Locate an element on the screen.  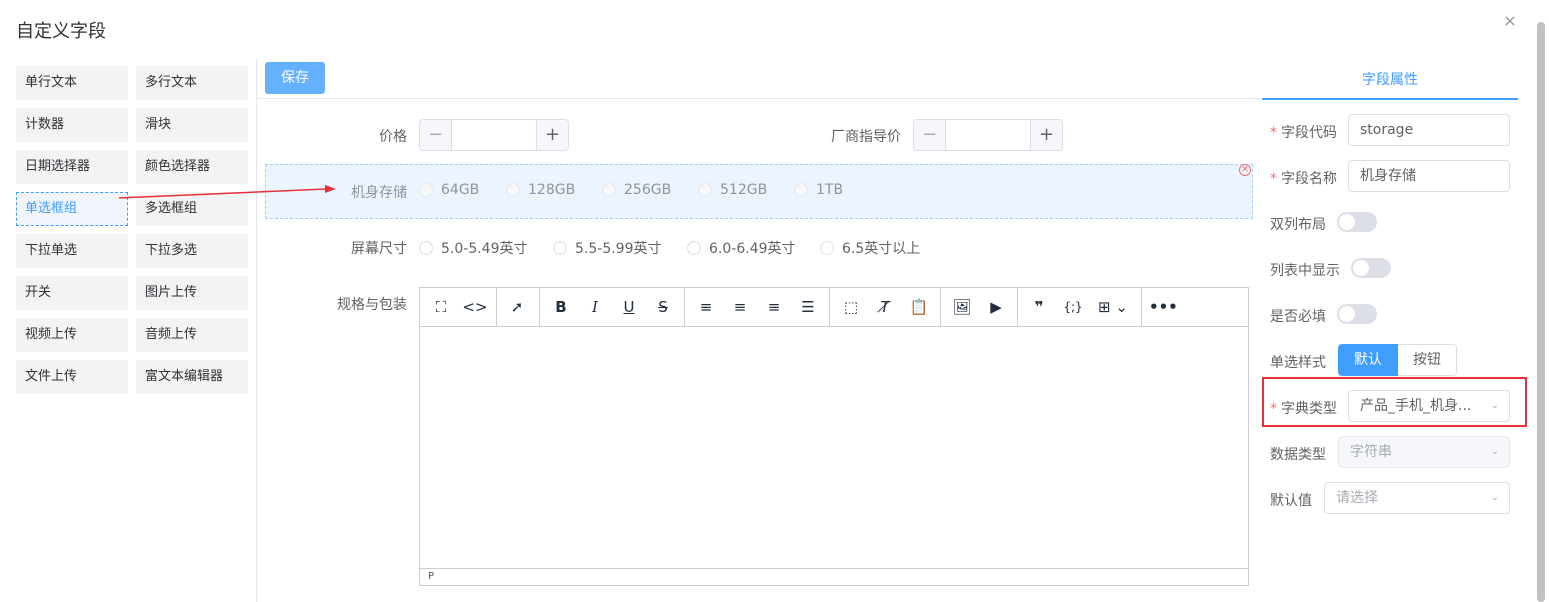
tab-field-properties: 字段属性 is located at coordinates (1390, 79).